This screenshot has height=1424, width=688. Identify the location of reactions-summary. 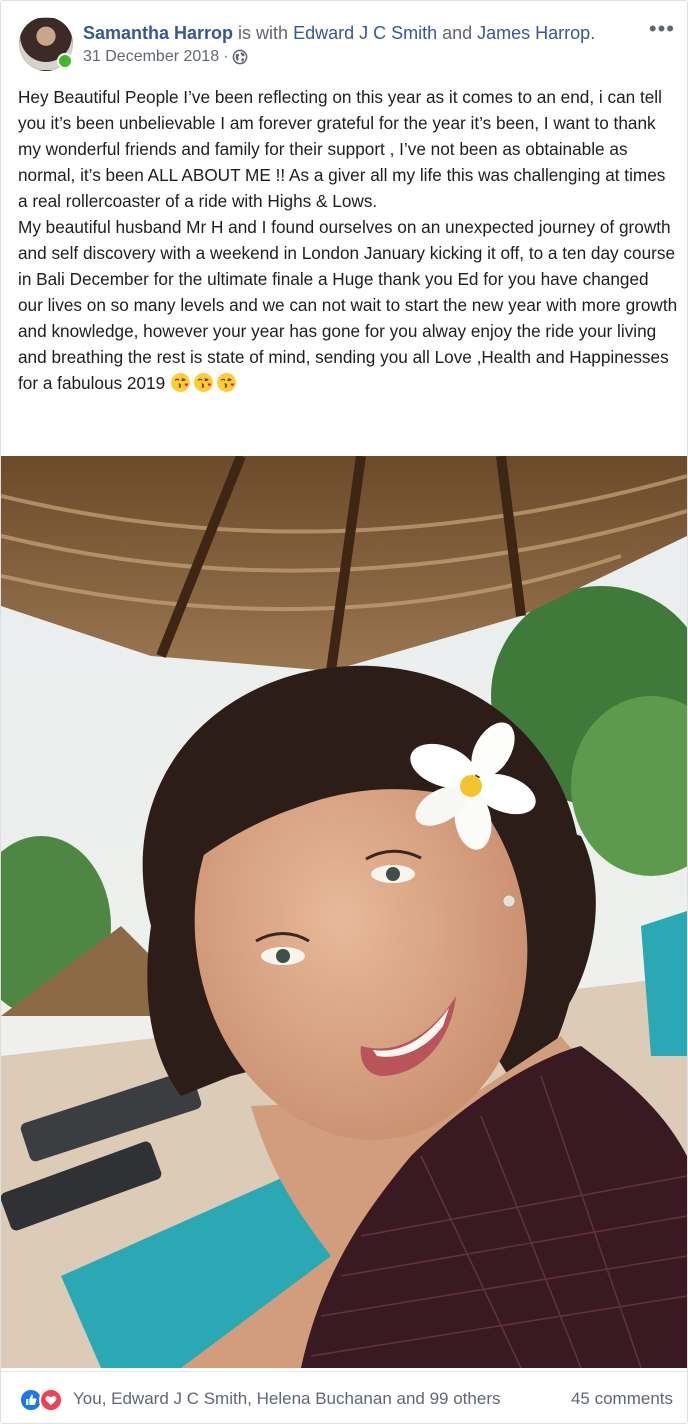
(44, 1400).